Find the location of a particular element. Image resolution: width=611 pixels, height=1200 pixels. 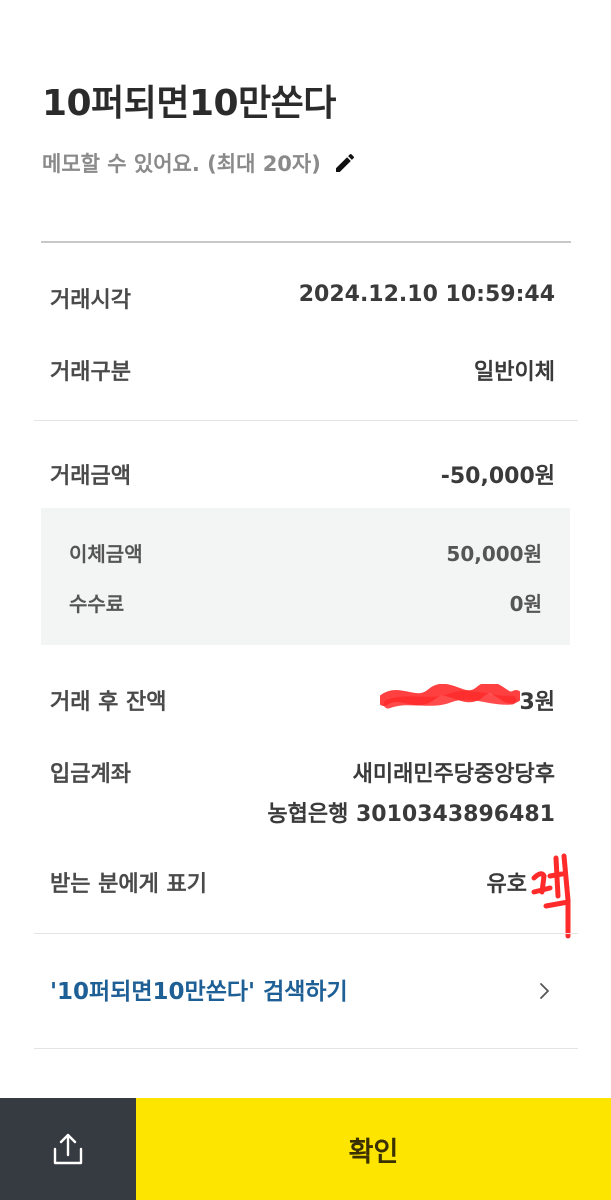

memo-placeholder: 메모할 수 있어요. (최대 20자) is located at coordinates (181, 163).